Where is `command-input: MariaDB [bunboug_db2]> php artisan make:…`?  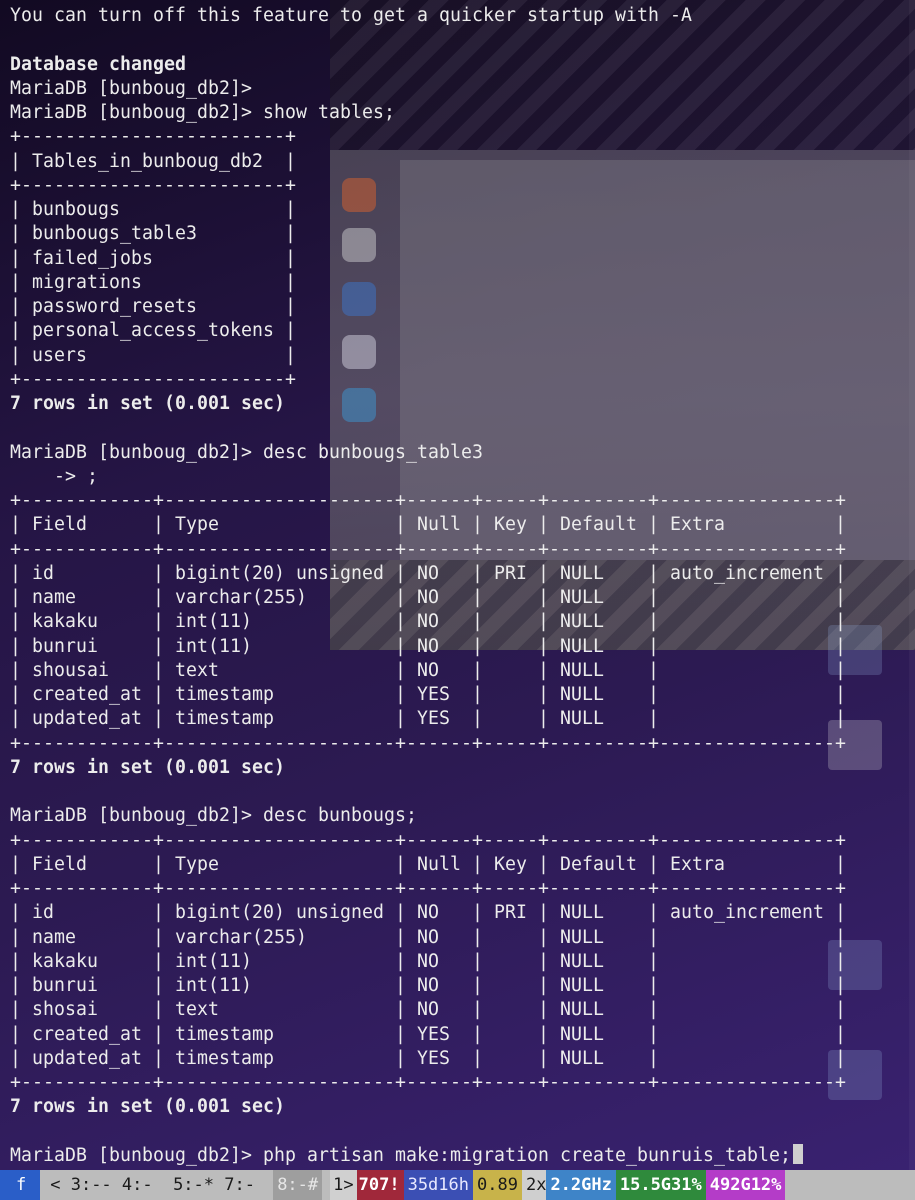
command-input: MariaDB [bunboug_db2]> php artisan make:… is located at coordinates (400, 1155).